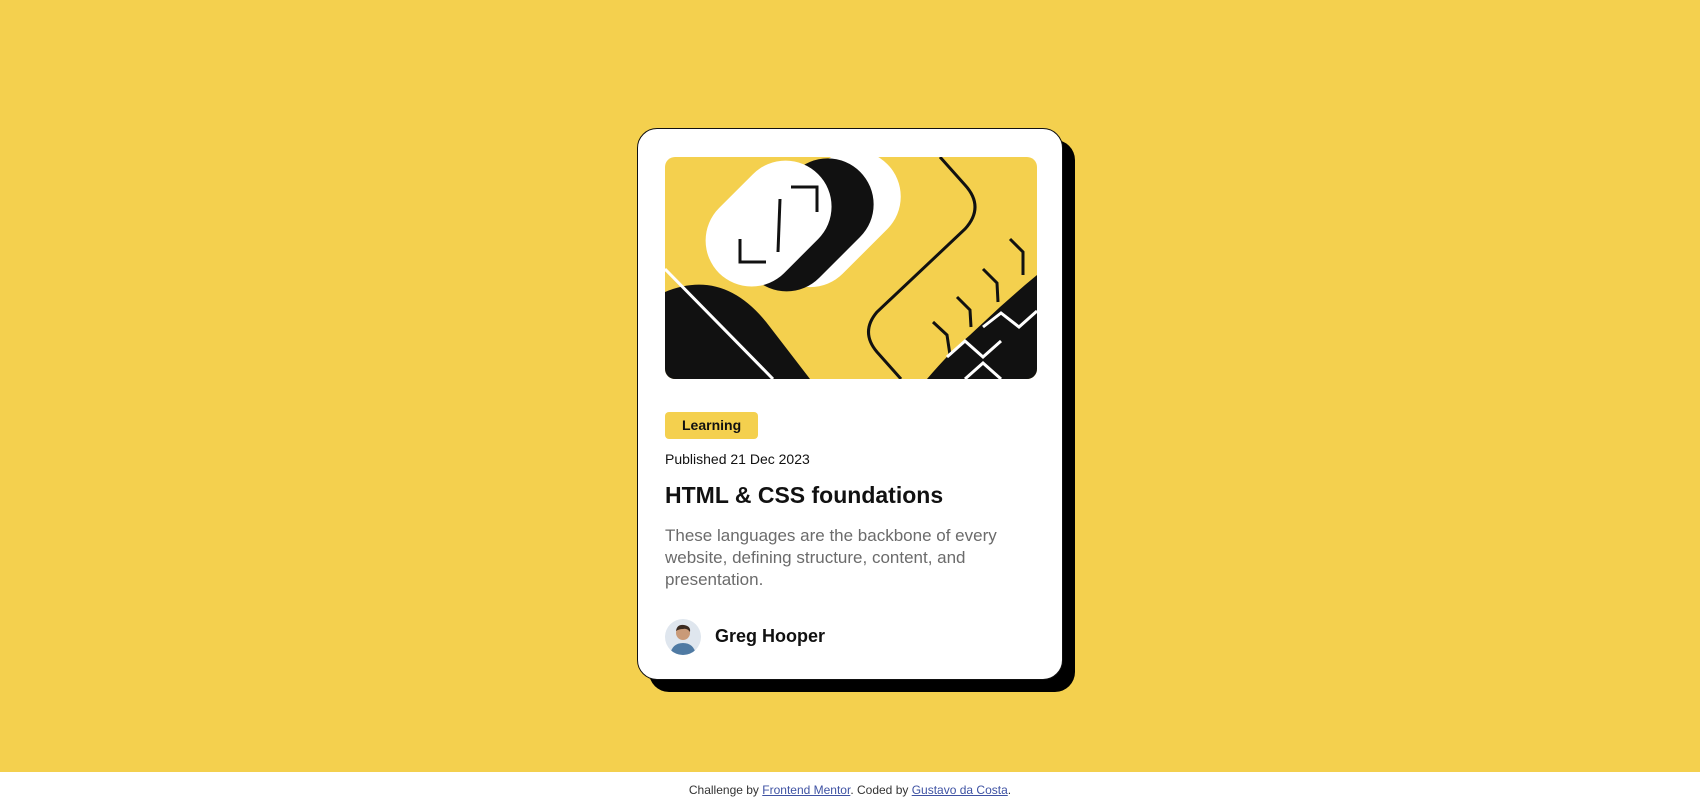  What do you see at coordinates (712, 425) in the screenshot?
I see `category-tag: Learning` at bounding box center [712, 425].